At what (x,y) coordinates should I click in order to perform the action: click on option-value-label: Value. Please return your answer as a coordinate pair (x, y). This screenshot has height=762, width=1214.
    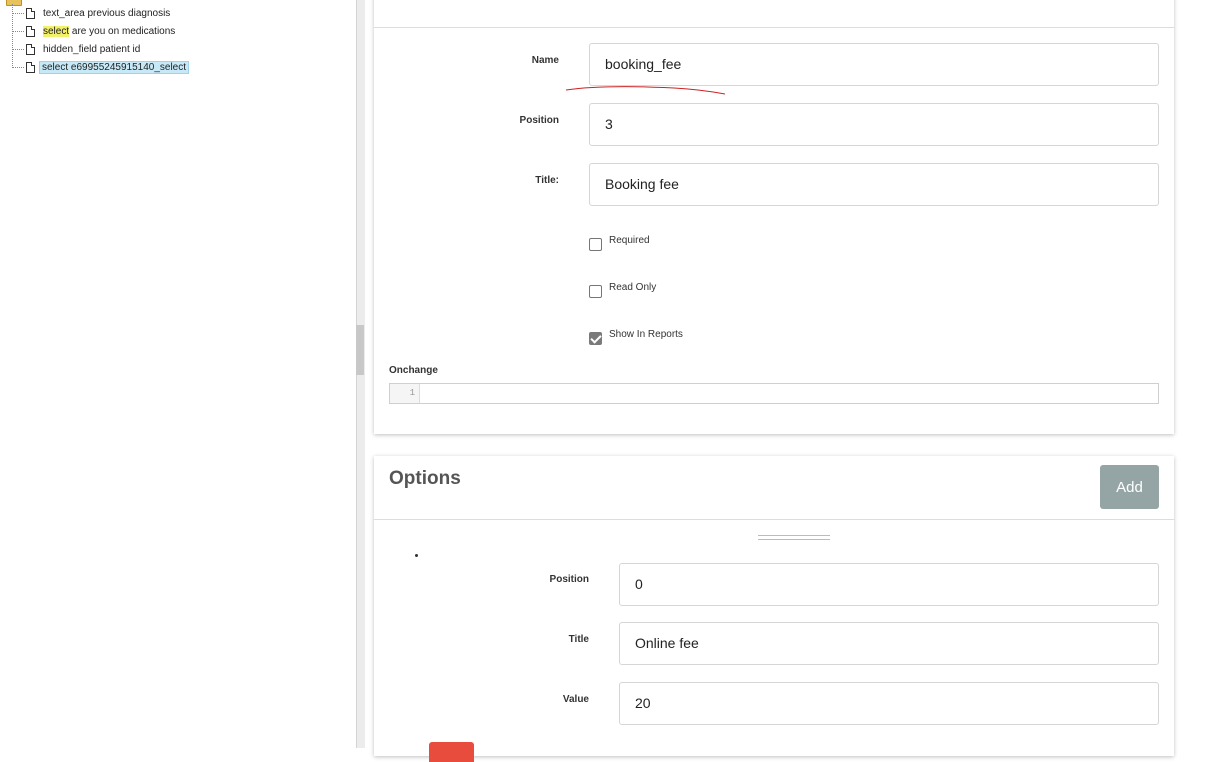
    Looking at the image, I should click on (575, 699).